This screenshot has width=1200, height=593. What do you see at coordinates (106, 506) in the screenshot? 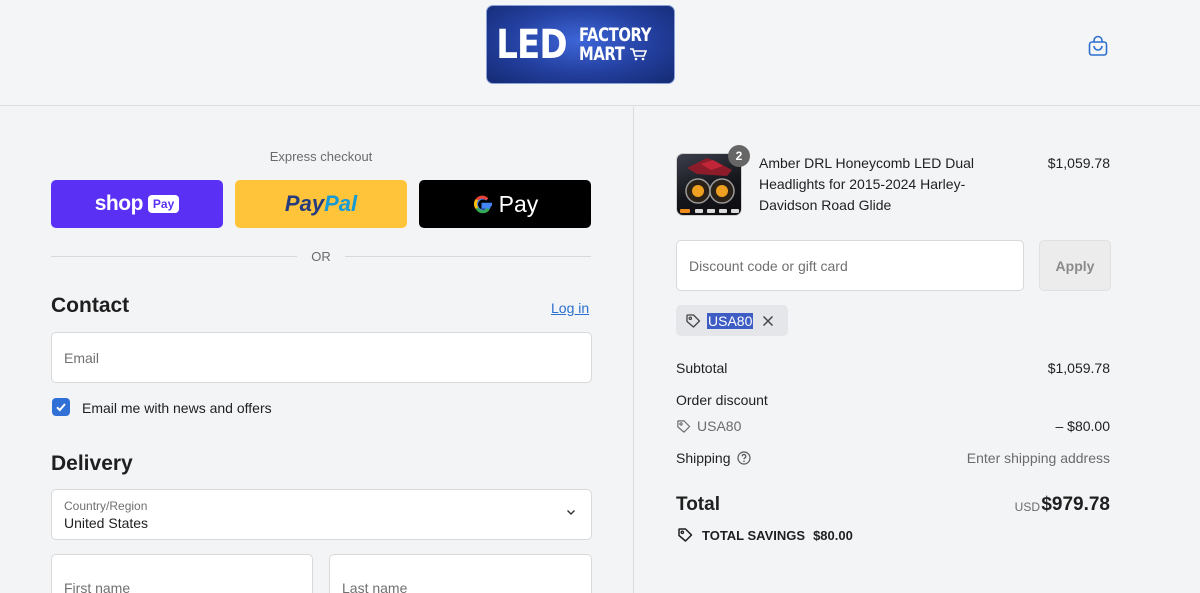
I see `country-label: Country/Region` at bounding box center [106, 506].